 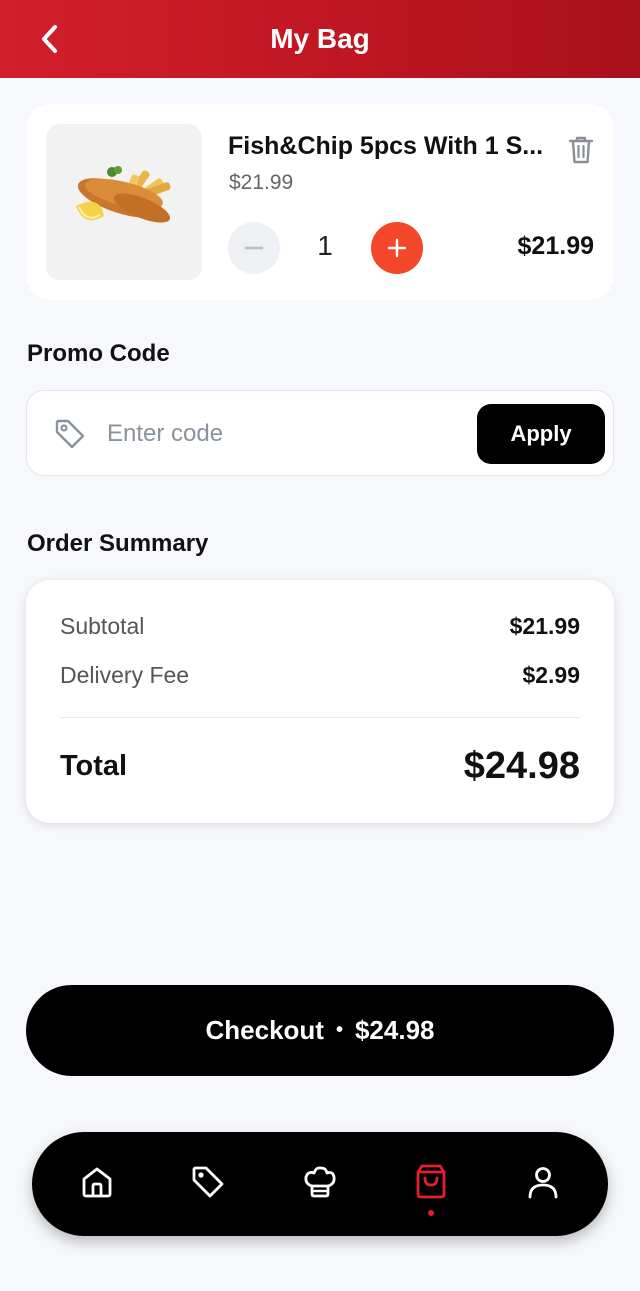 I want to click on apply-promo-button: Apply, so click(x=541, y=434).